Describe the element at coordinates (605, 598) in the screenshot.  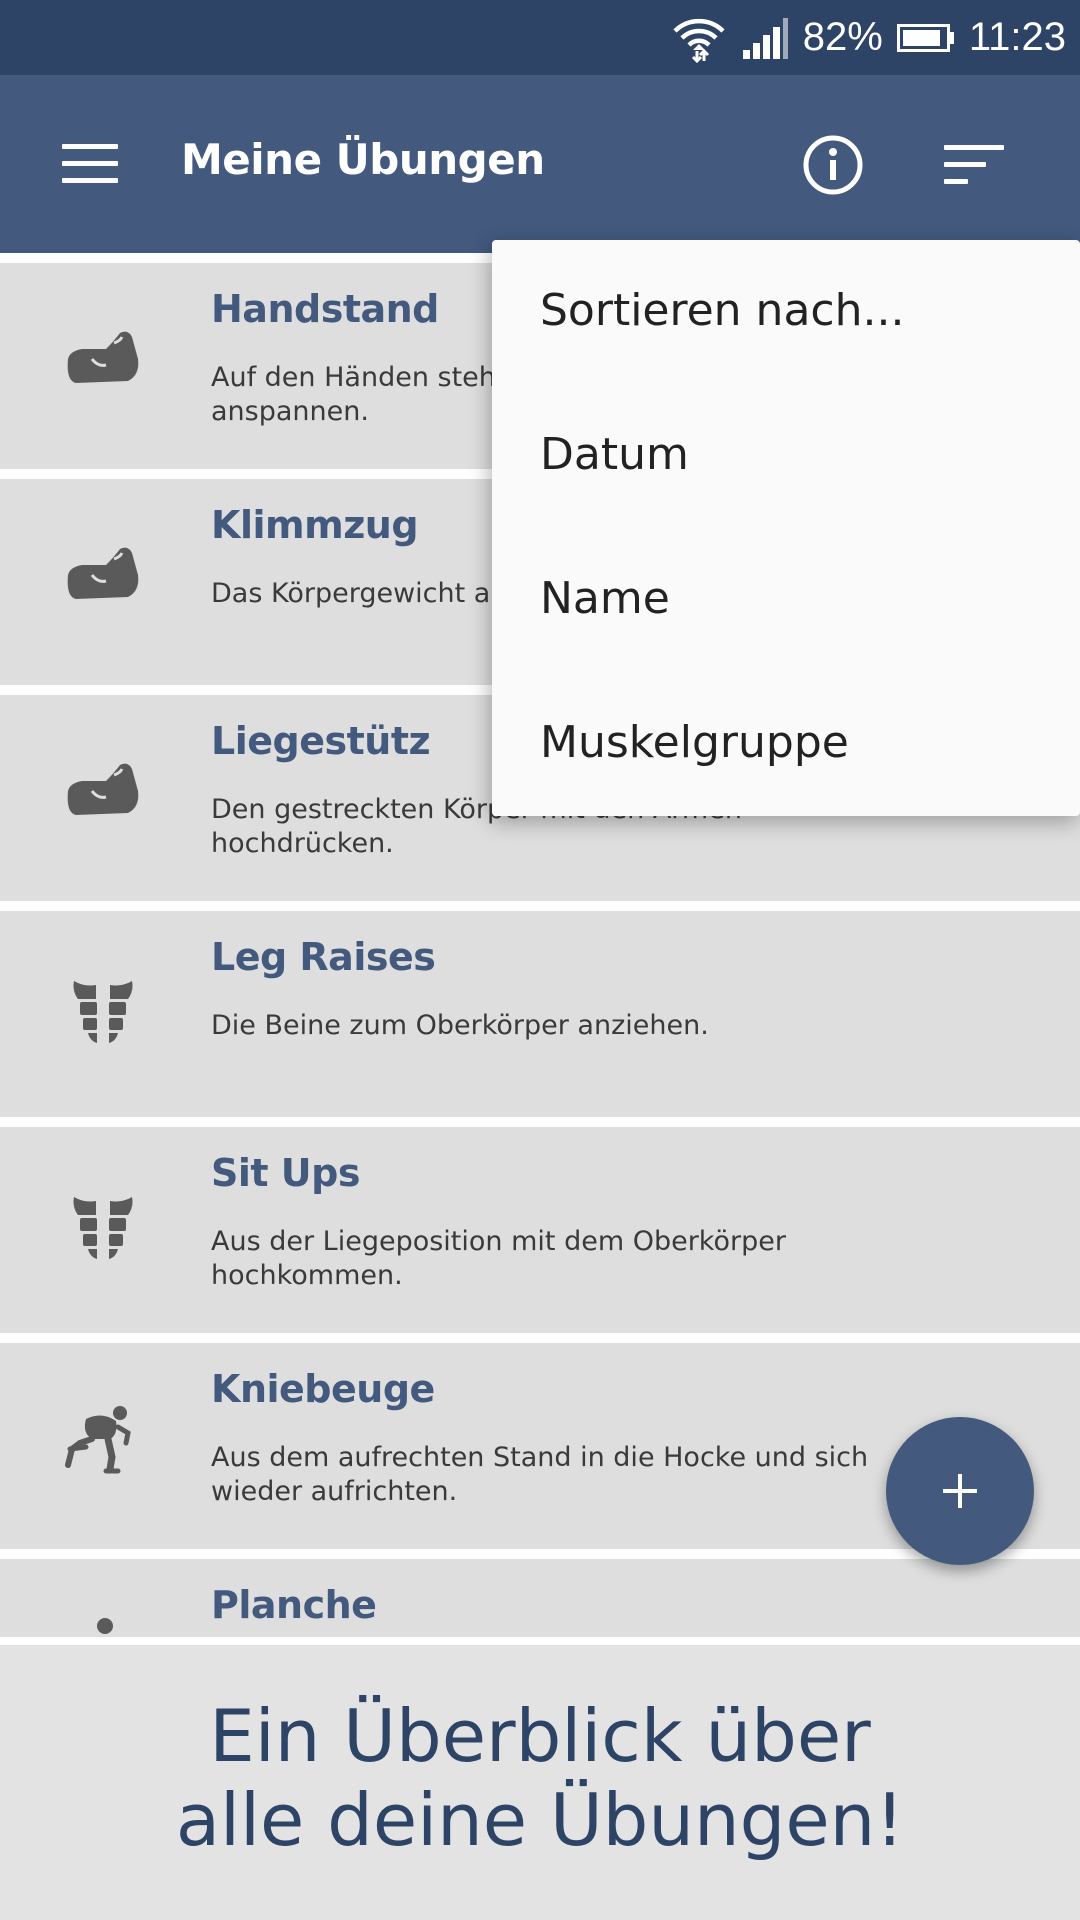
I see `sort-option-name: Name` at that location.